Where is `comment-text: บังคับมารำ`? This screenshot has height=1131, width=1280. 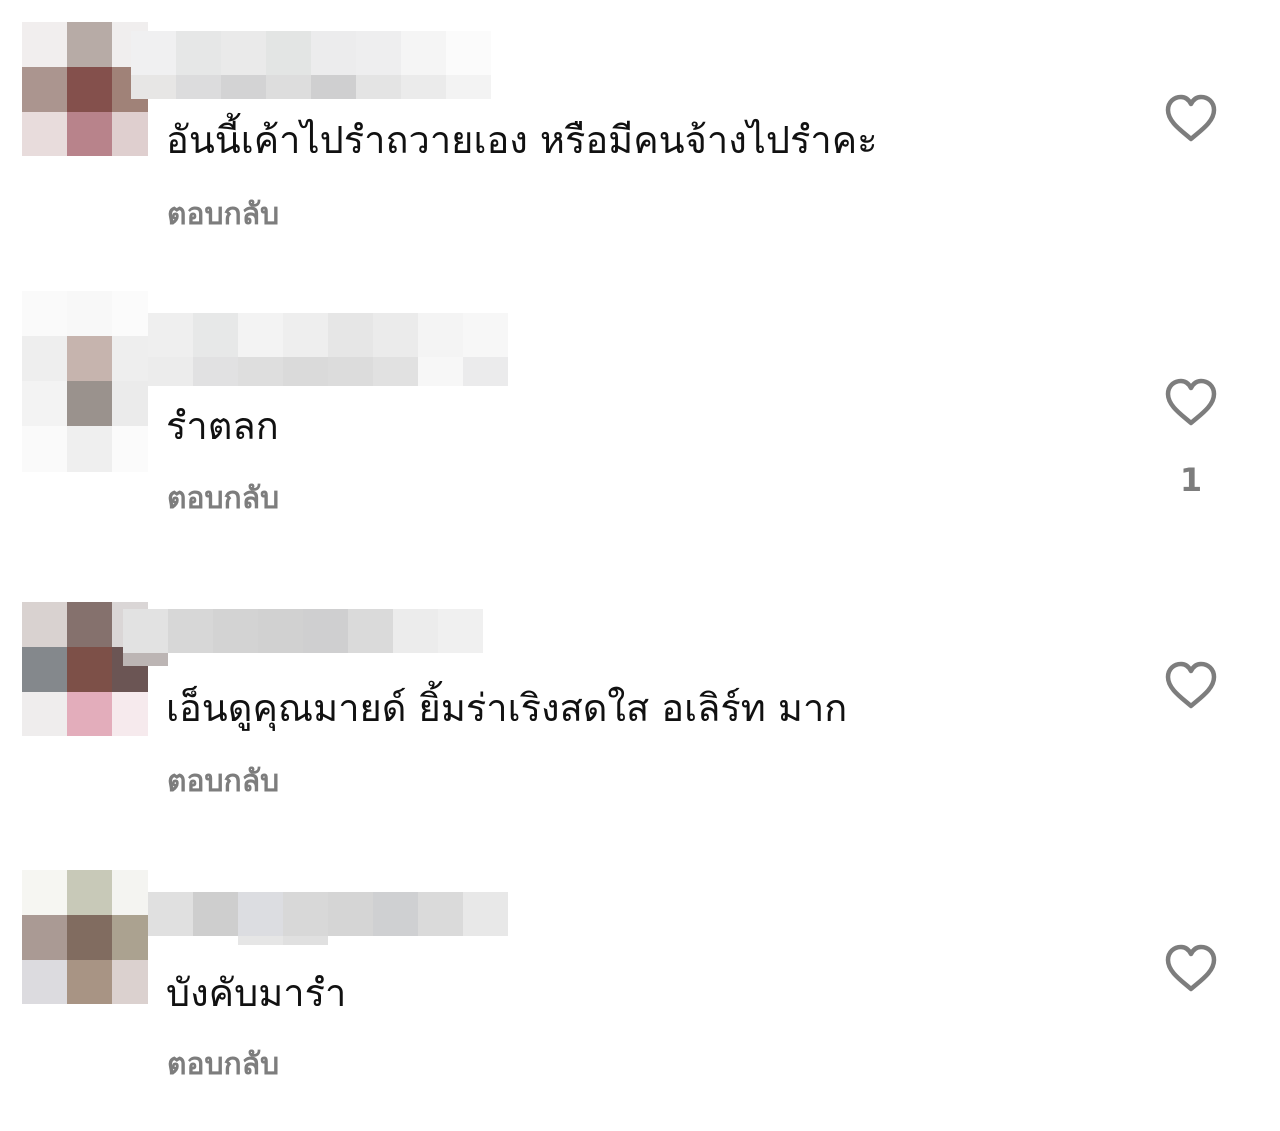
comment-text: บังคับมารำ is located at coordinates (256, 993).